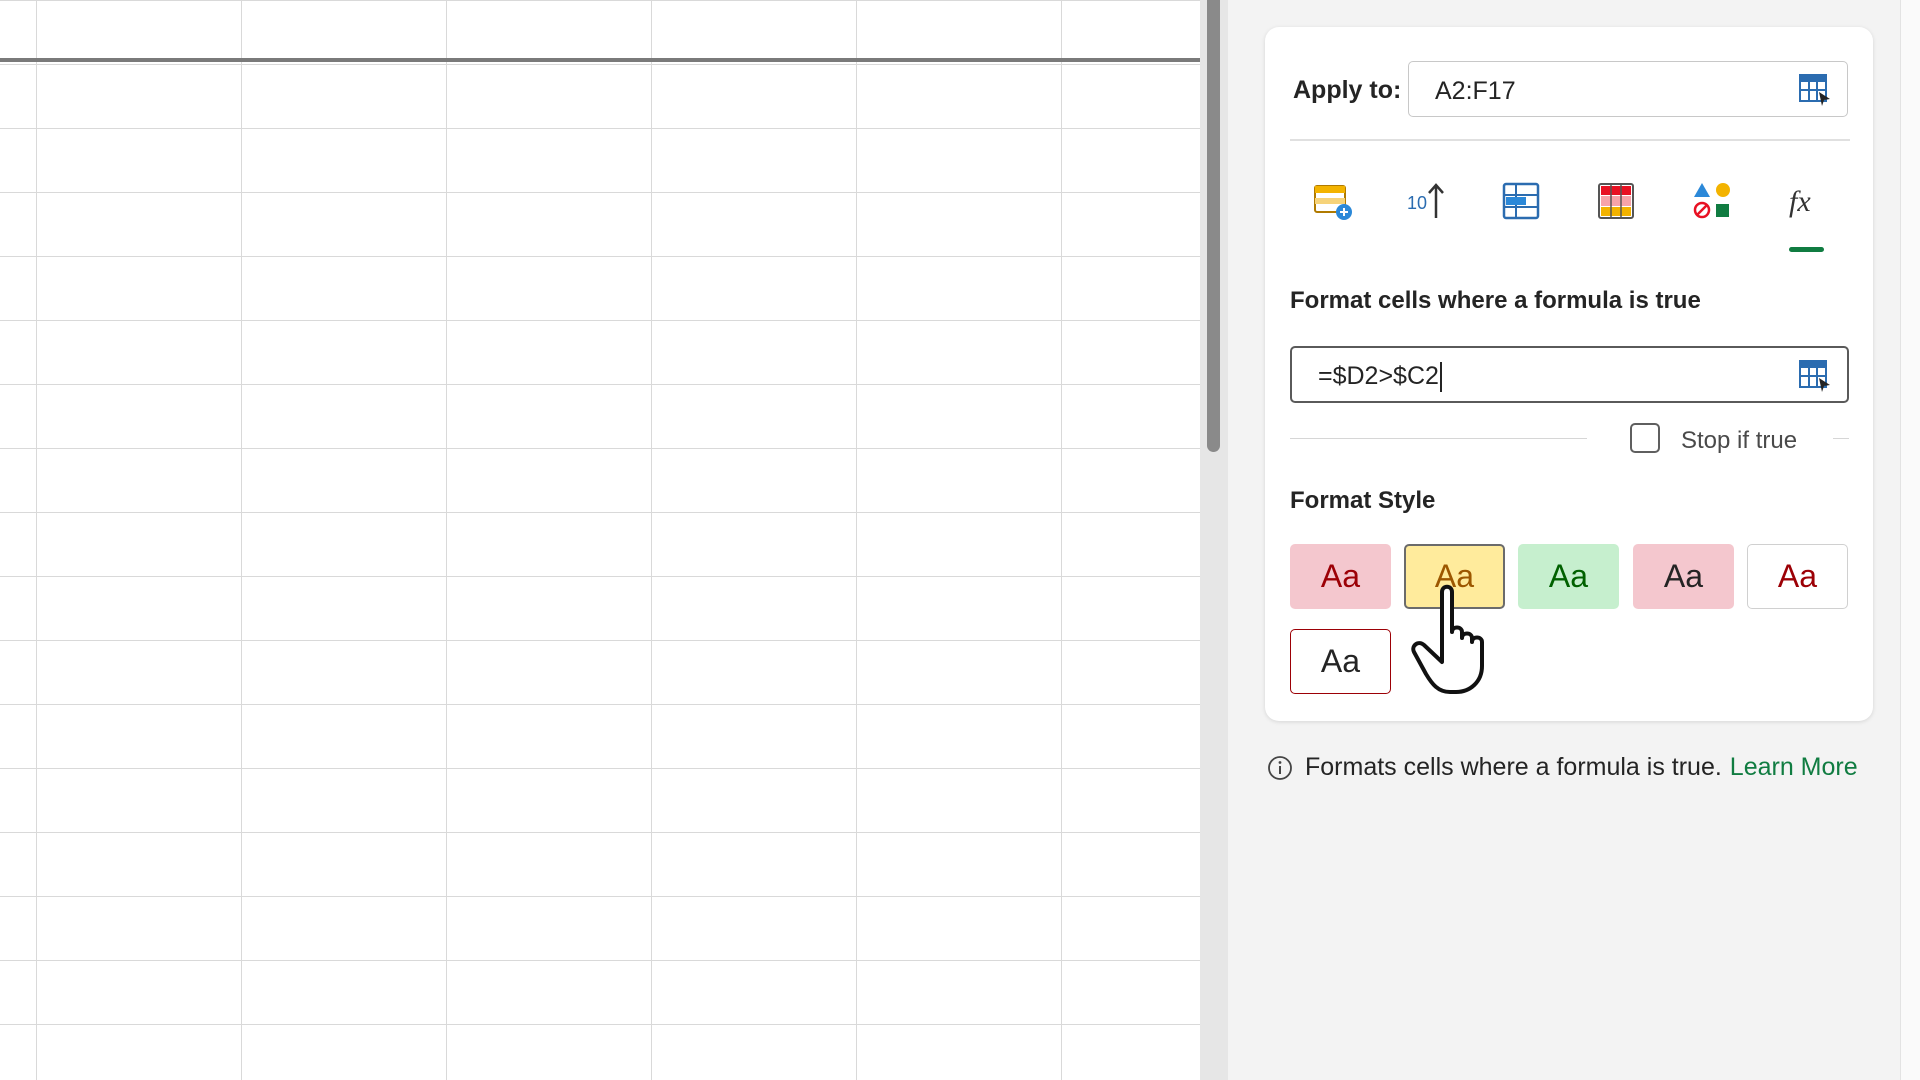 Image resolution: width=1920 pixels, height=1080 pixels. I want to click on highlight-cells-icon, so click(1333, 201).